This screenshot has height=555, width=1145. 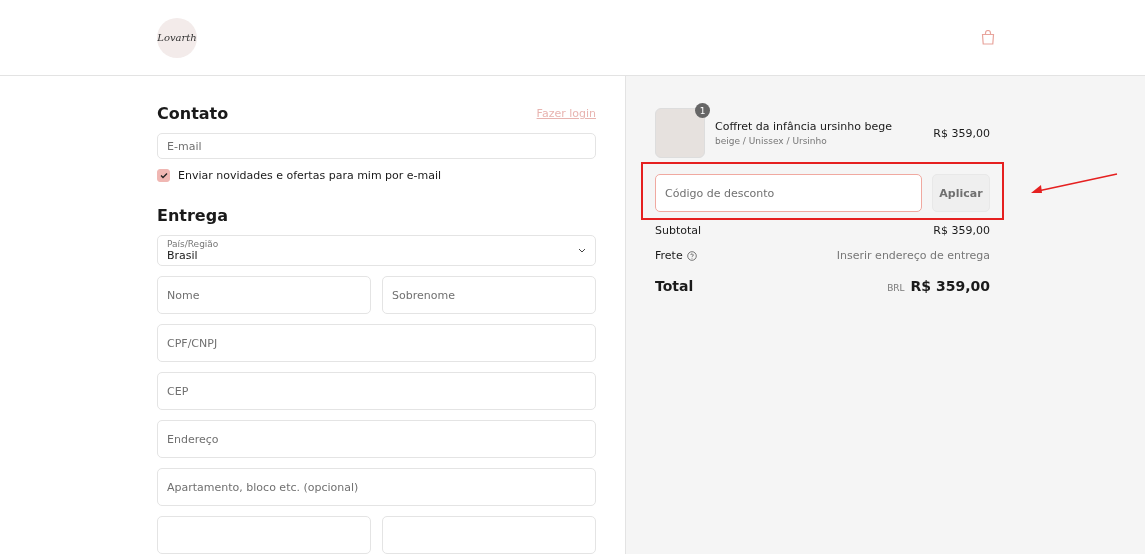 What do you see at coordinates (771, 141) in the screenshot?
I see `product-variant: beige / Unissex / Ursinho` at bounding box center [771, 141].